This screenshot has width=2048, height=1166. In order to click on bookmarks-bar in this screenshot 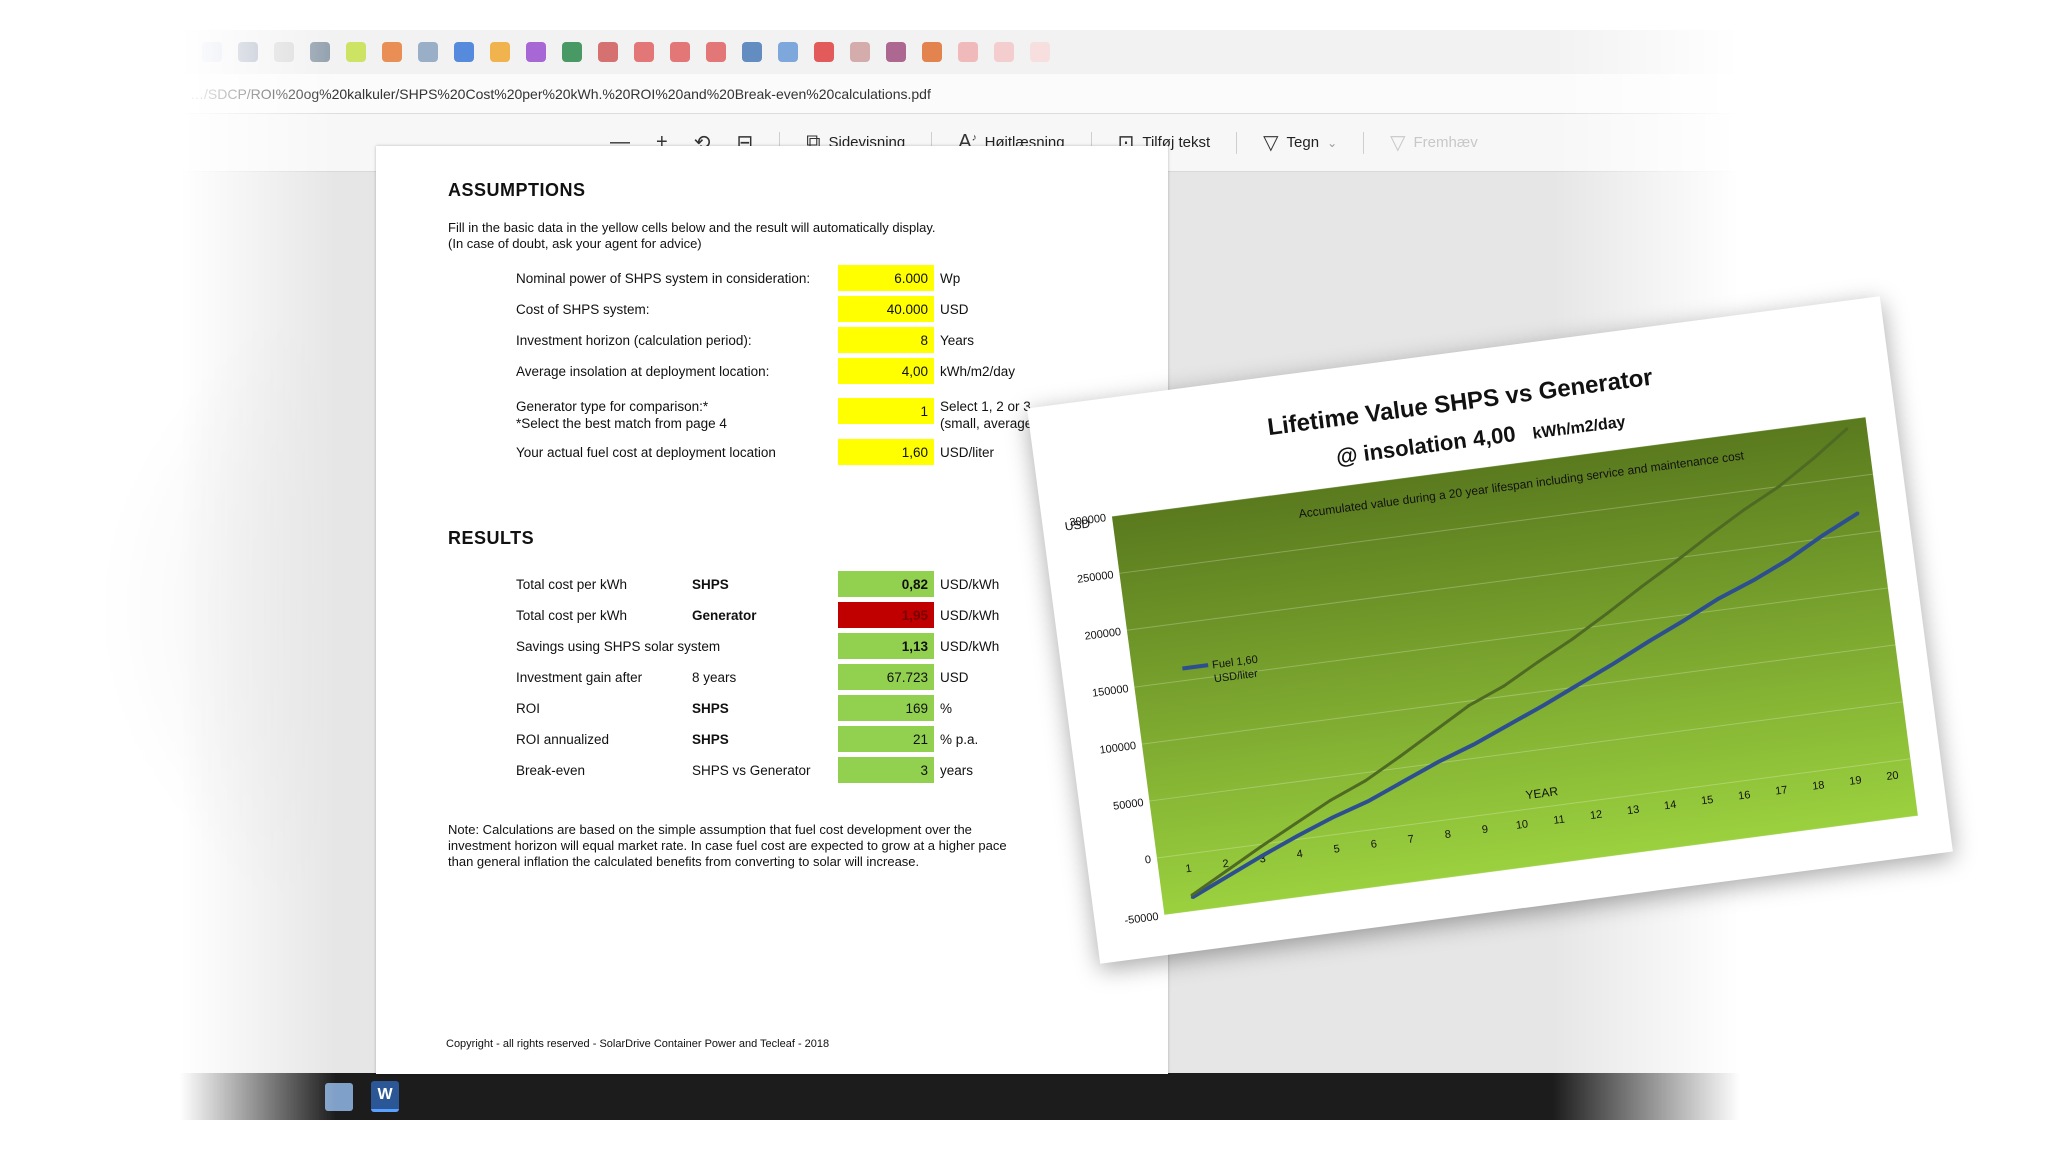, I will do `click(960, 52)`.